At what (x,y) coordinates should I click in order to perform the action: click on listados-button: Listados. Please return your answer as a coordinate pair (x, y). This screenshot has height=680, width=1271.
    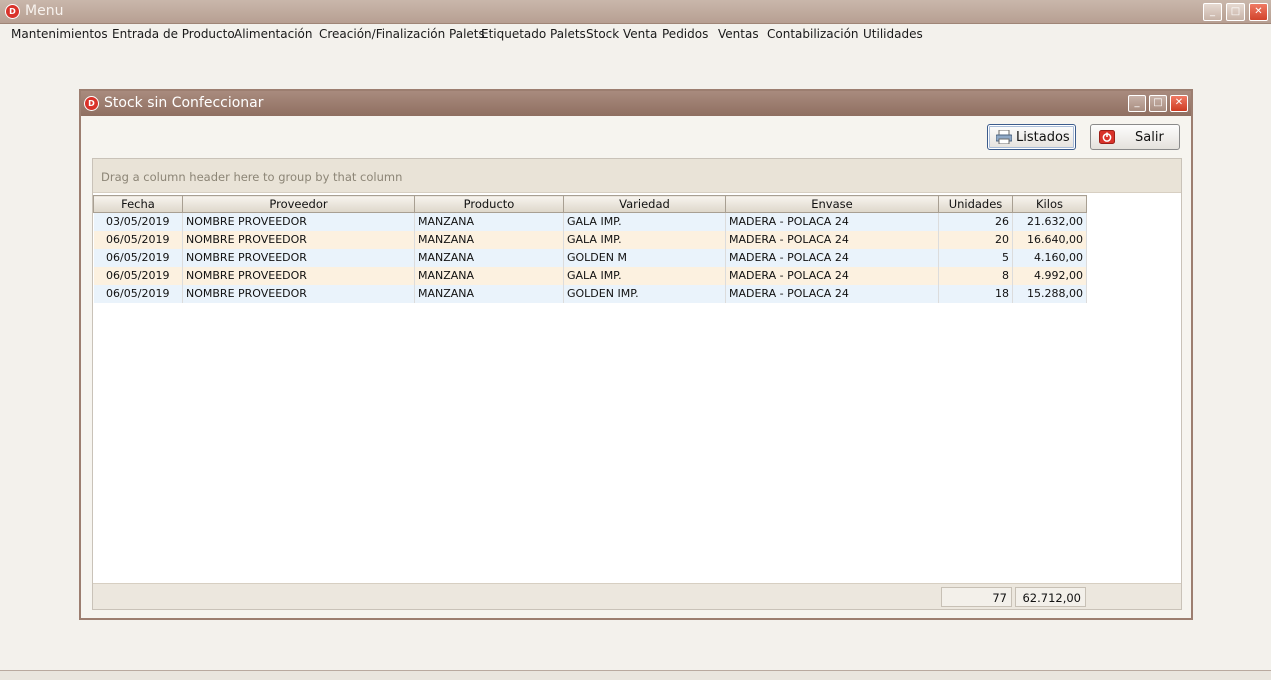
    Looking at the image, I should click on (1031, 137).